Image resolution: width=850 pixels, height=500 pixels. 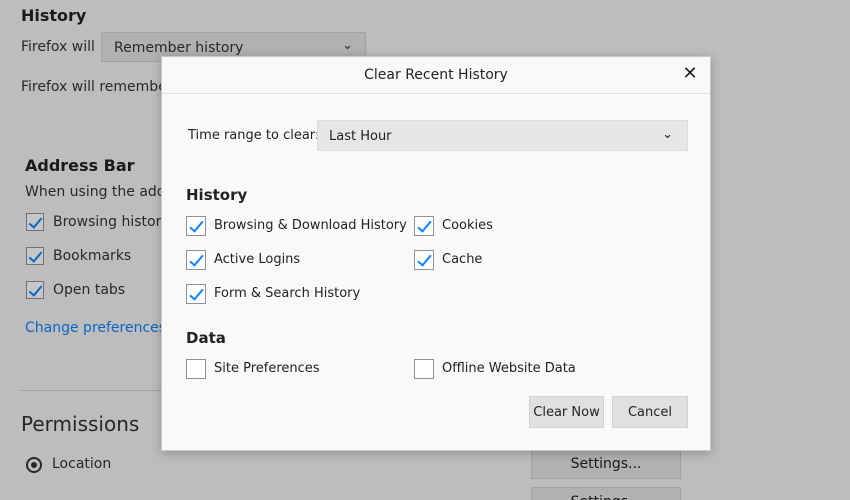 What do you see at coordinates (650, 412) in the screenshot?
I see `cancel-button: Cancel` at bounding box center [650, 412].